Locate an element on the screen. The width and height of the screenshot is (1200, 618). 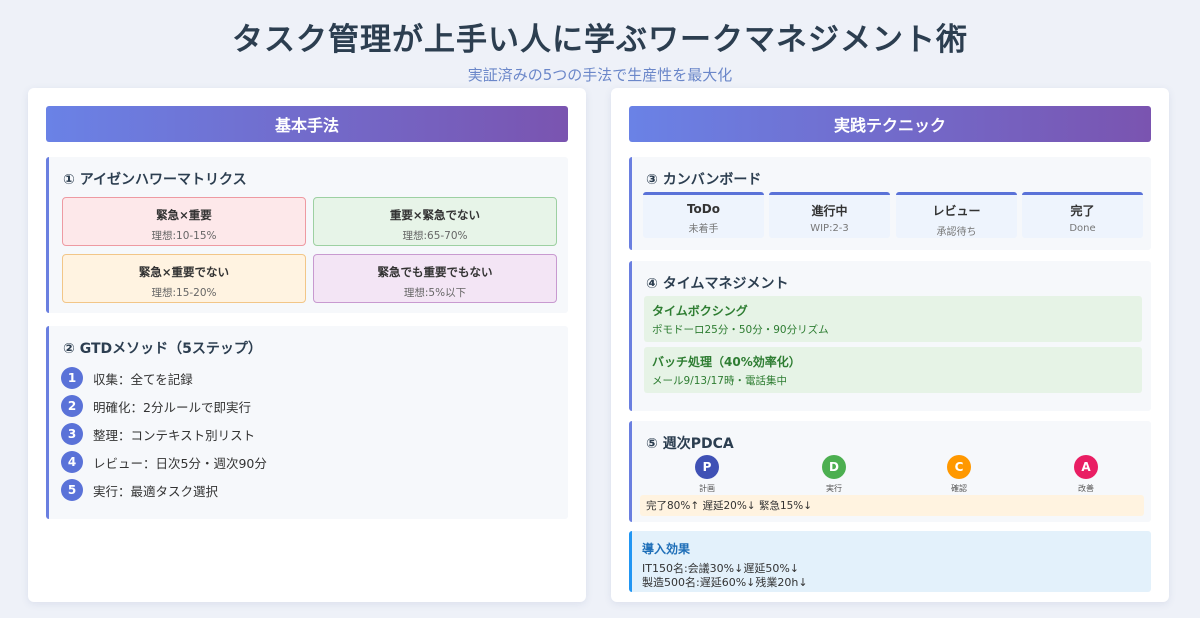
timeboxing-title: タイムボクシング is located at coordinates (700, 311).